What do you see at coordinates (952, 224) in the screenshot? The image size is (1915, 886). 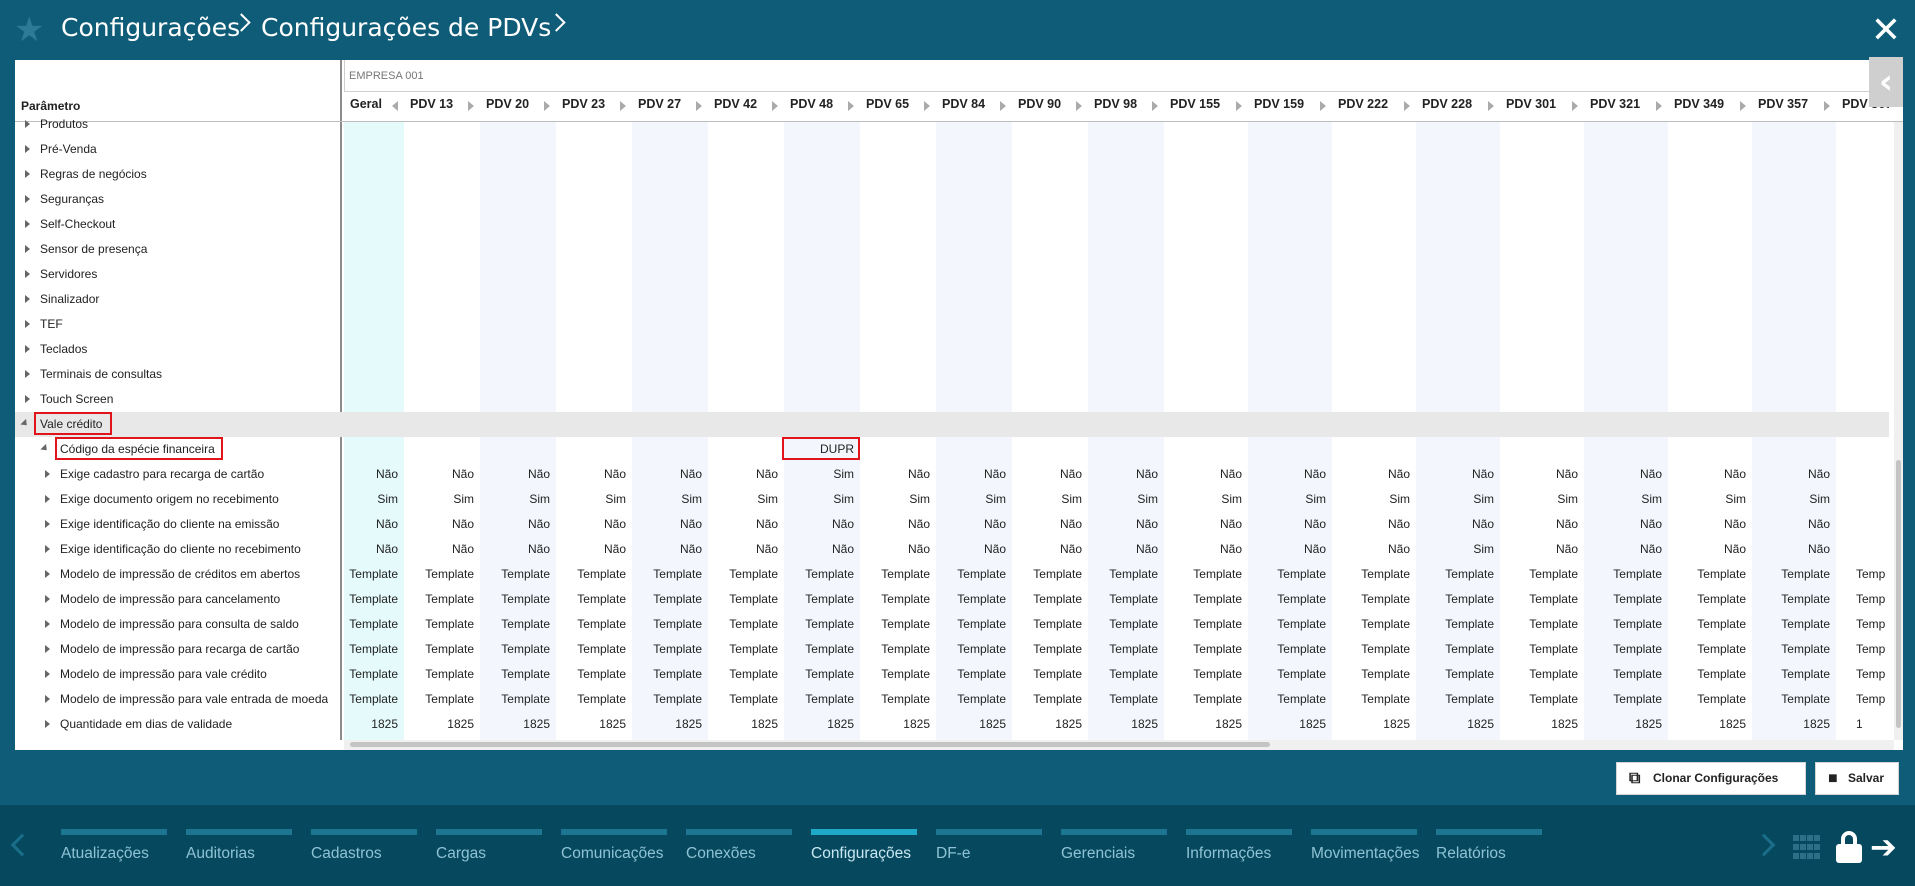 I see `group-row: Self-Checkout` at bounding box center [952, 224].